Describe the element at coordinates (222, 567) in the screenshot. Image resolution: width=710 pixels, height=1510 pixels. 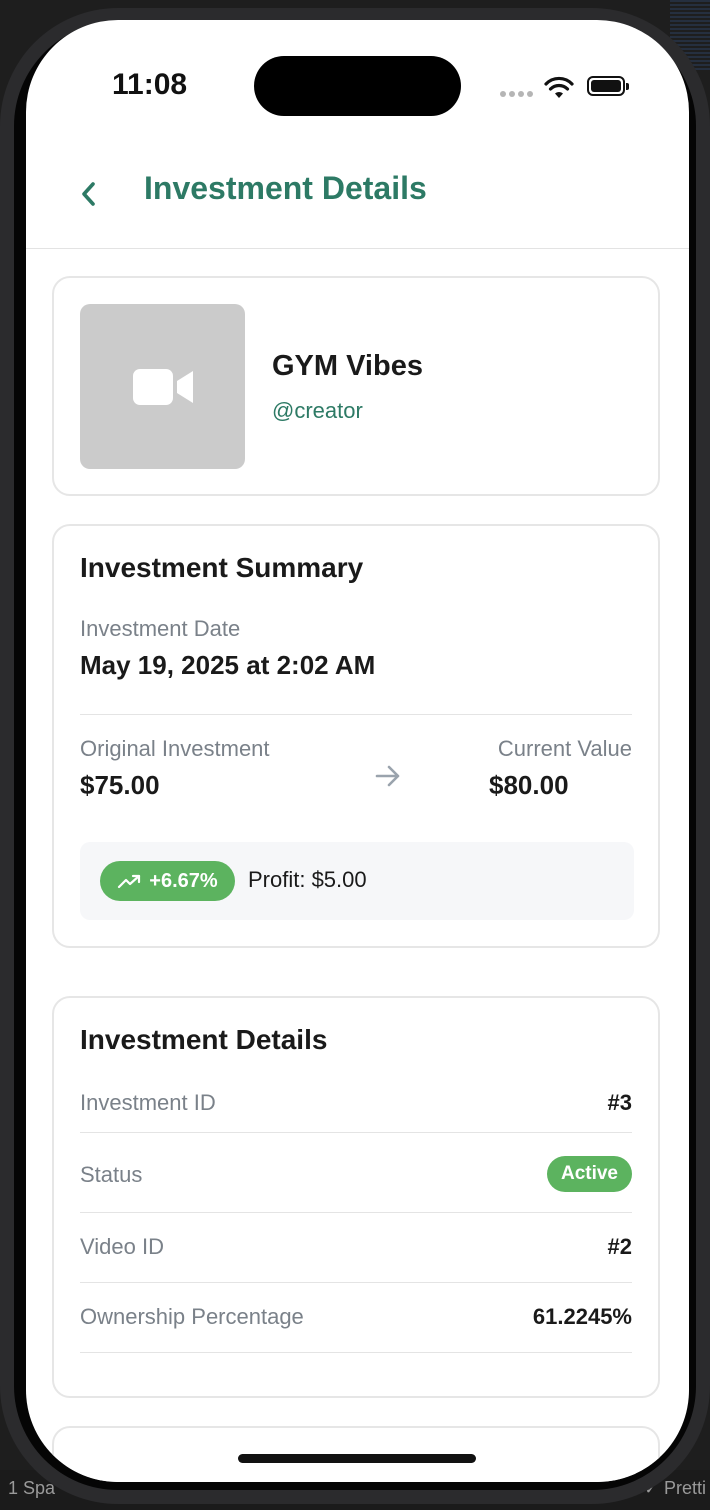
I see `summary-heading: Investment Summary` at that location.